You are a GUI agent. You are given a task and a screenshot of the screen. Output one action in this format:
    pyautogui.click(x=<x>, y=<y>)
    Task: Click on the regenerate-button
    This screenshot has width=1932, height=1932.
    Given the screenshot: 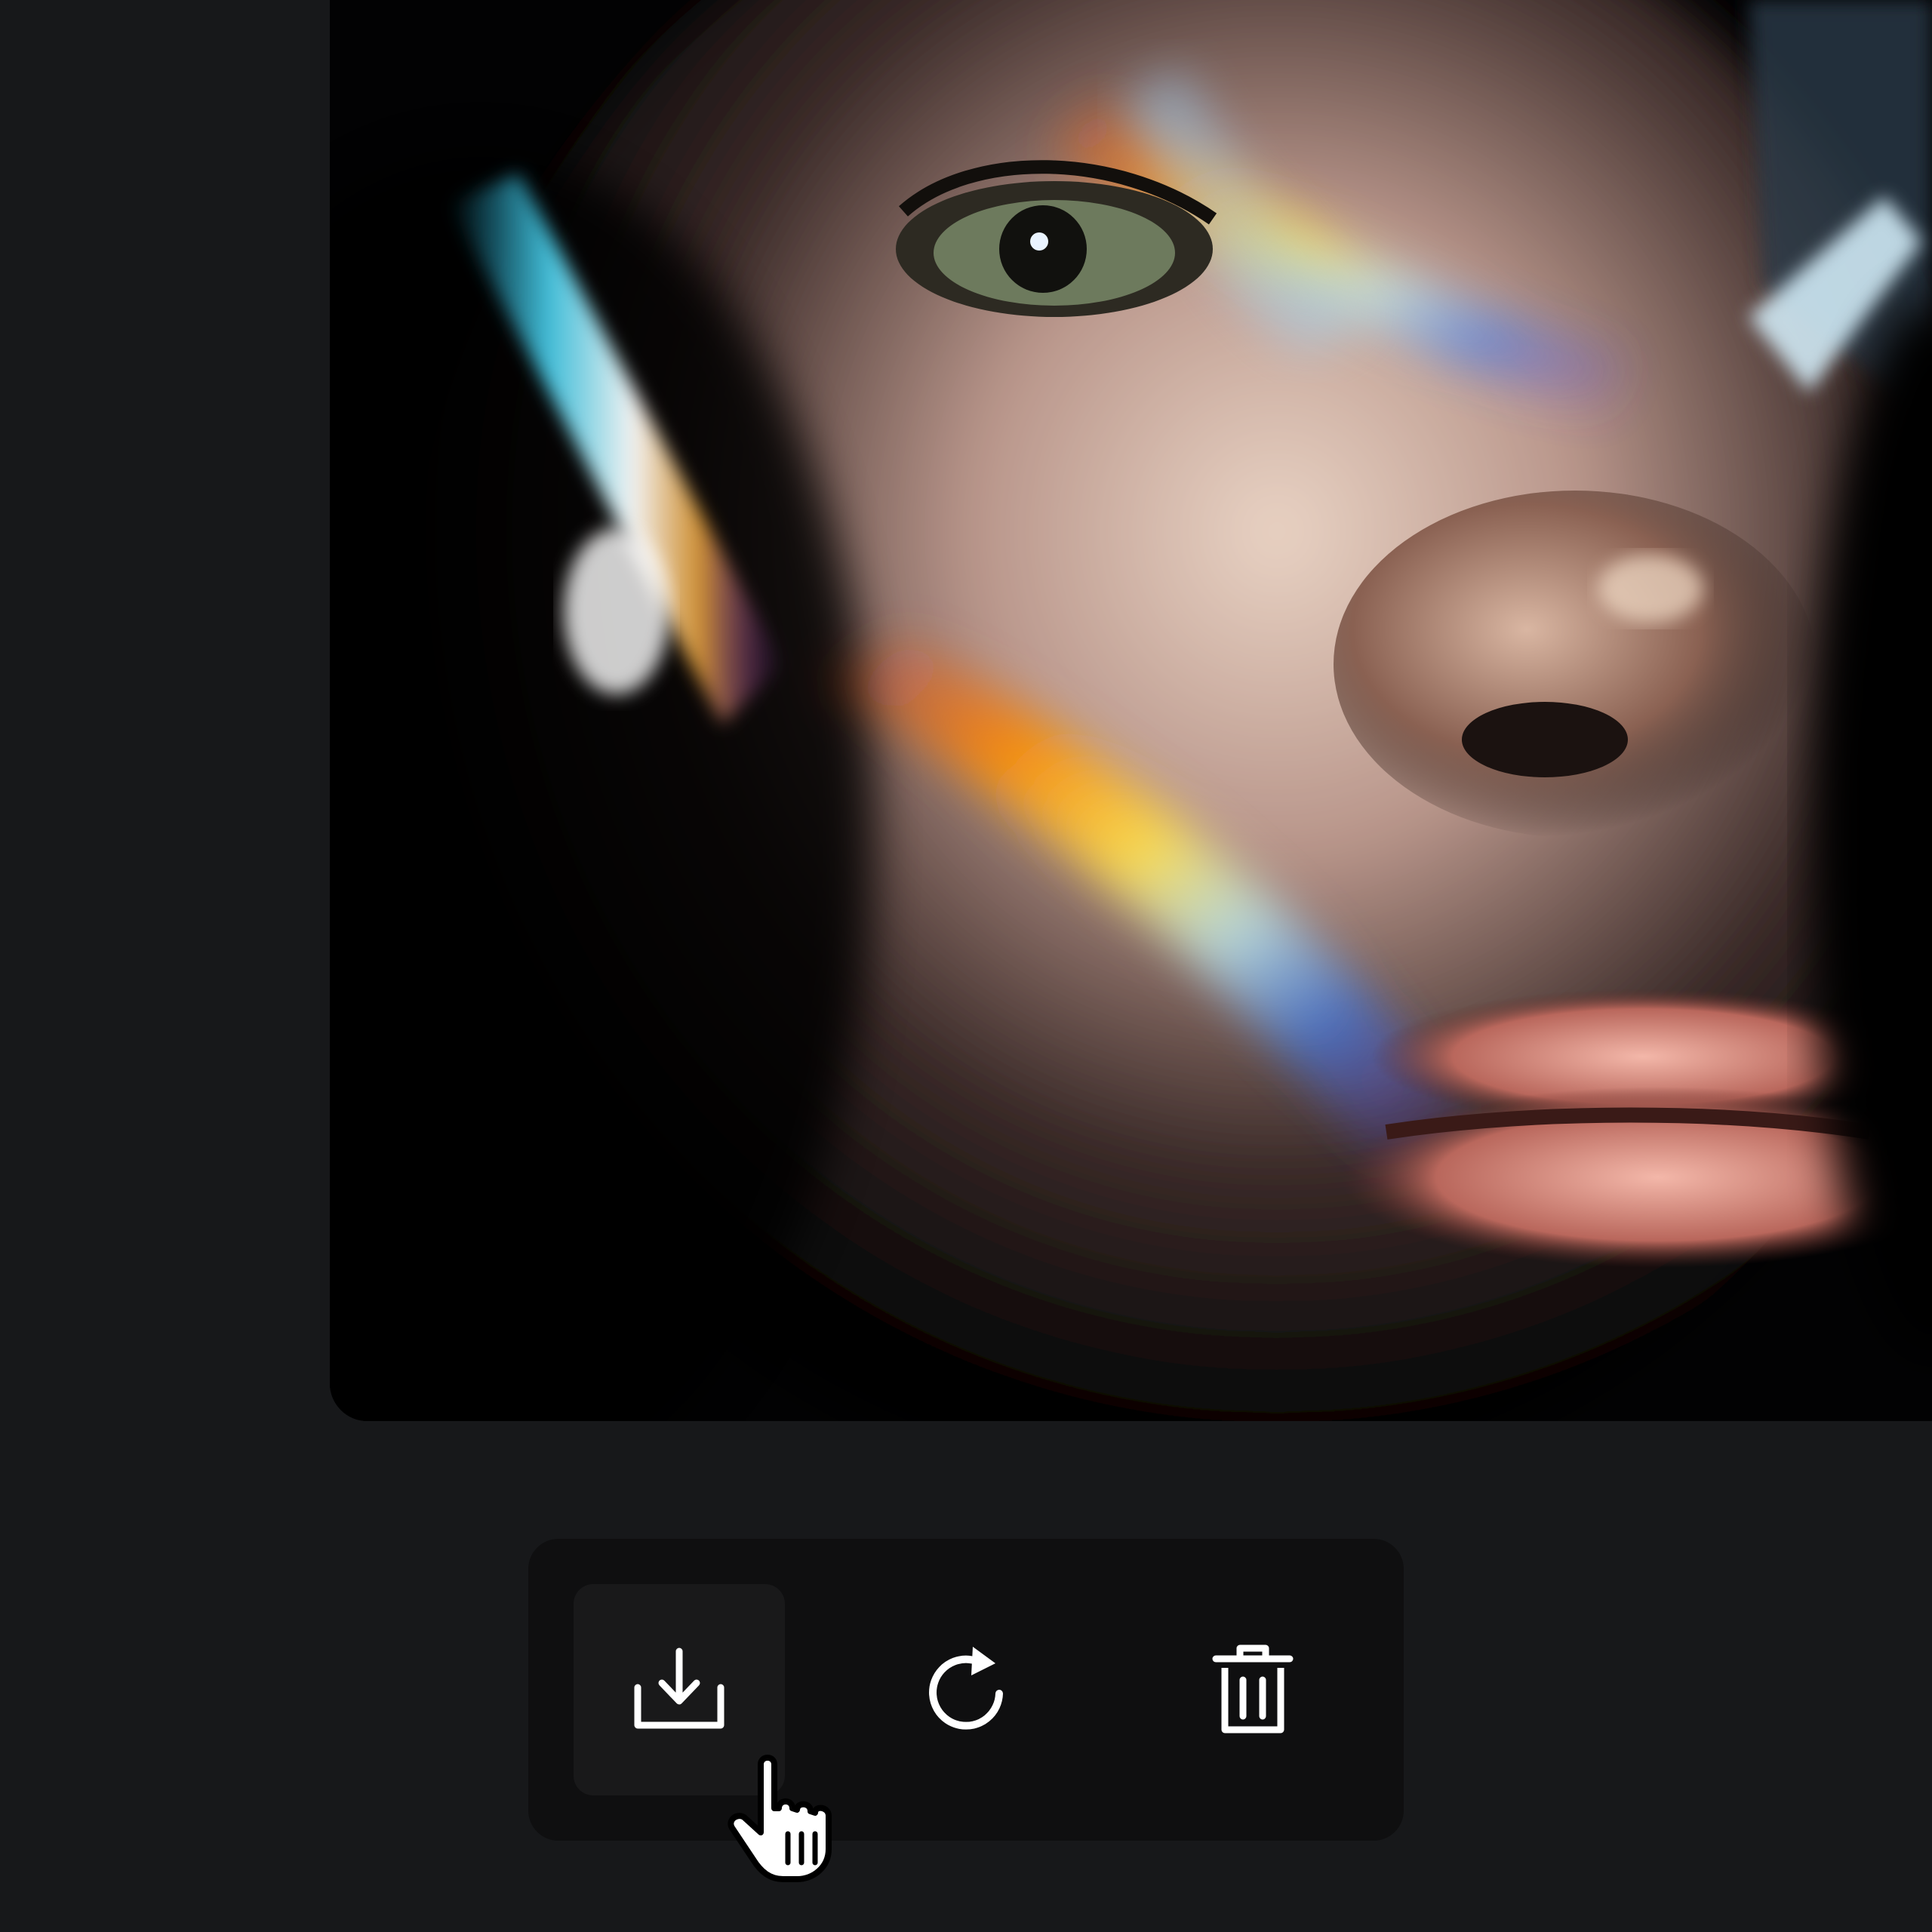 What is the action you would take?
    pyautogui.click(x=966, y=1689)
    